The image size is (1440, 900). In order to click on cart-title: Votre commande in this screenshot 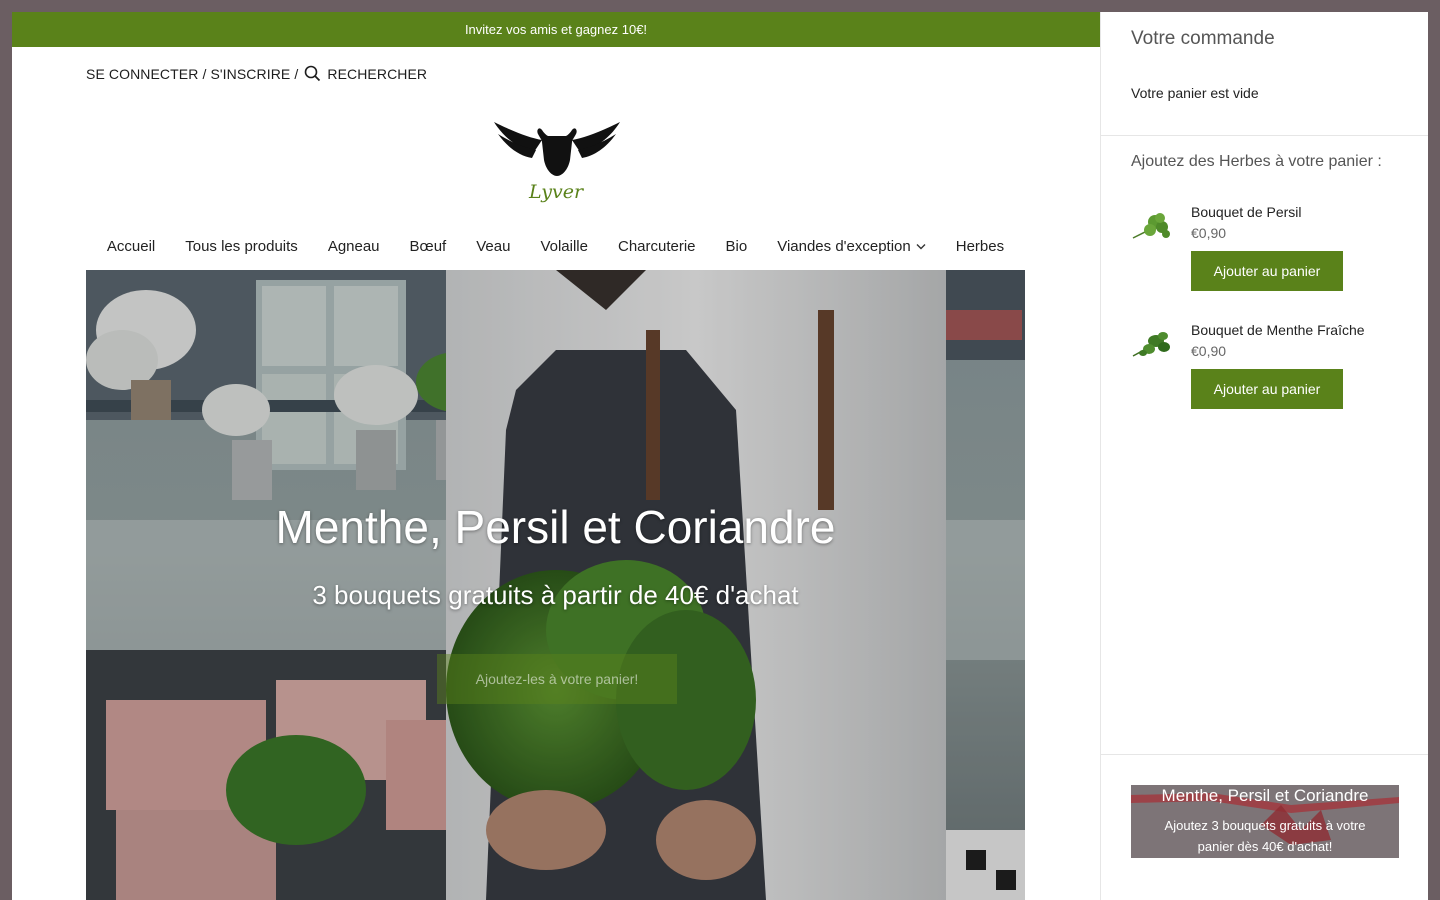, I will do `click(1203, 38)`.